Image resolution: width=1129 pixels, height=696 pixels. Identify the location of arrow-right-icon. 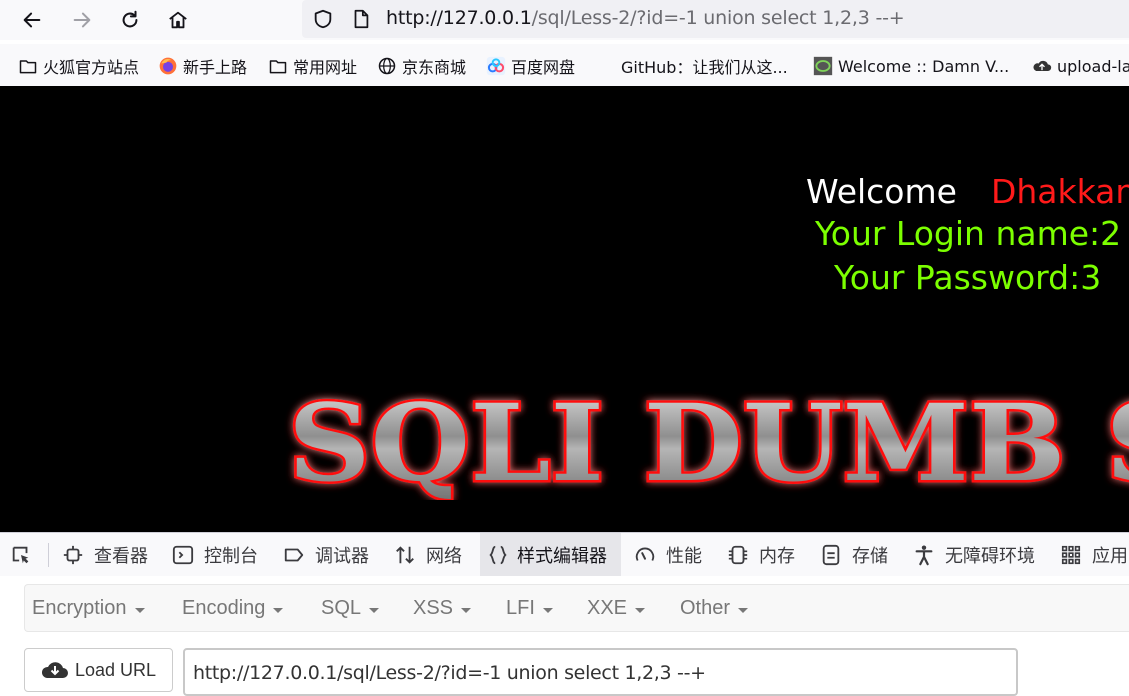
(82, 20).